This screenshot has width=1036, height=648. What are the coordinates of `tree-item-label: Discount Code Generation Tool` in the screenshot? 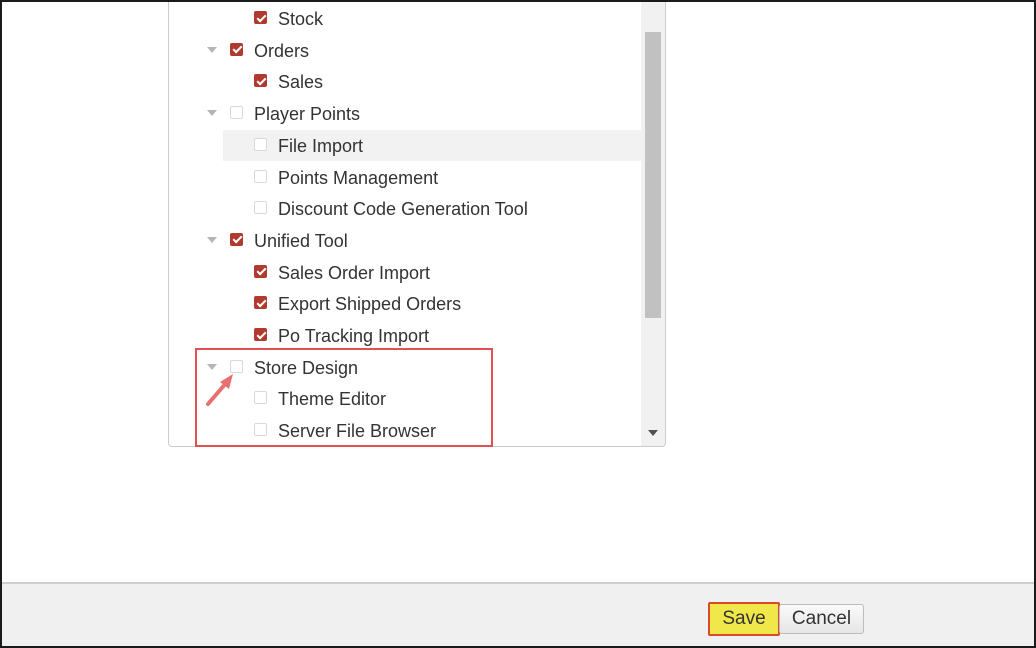 It's located at (403, 209).